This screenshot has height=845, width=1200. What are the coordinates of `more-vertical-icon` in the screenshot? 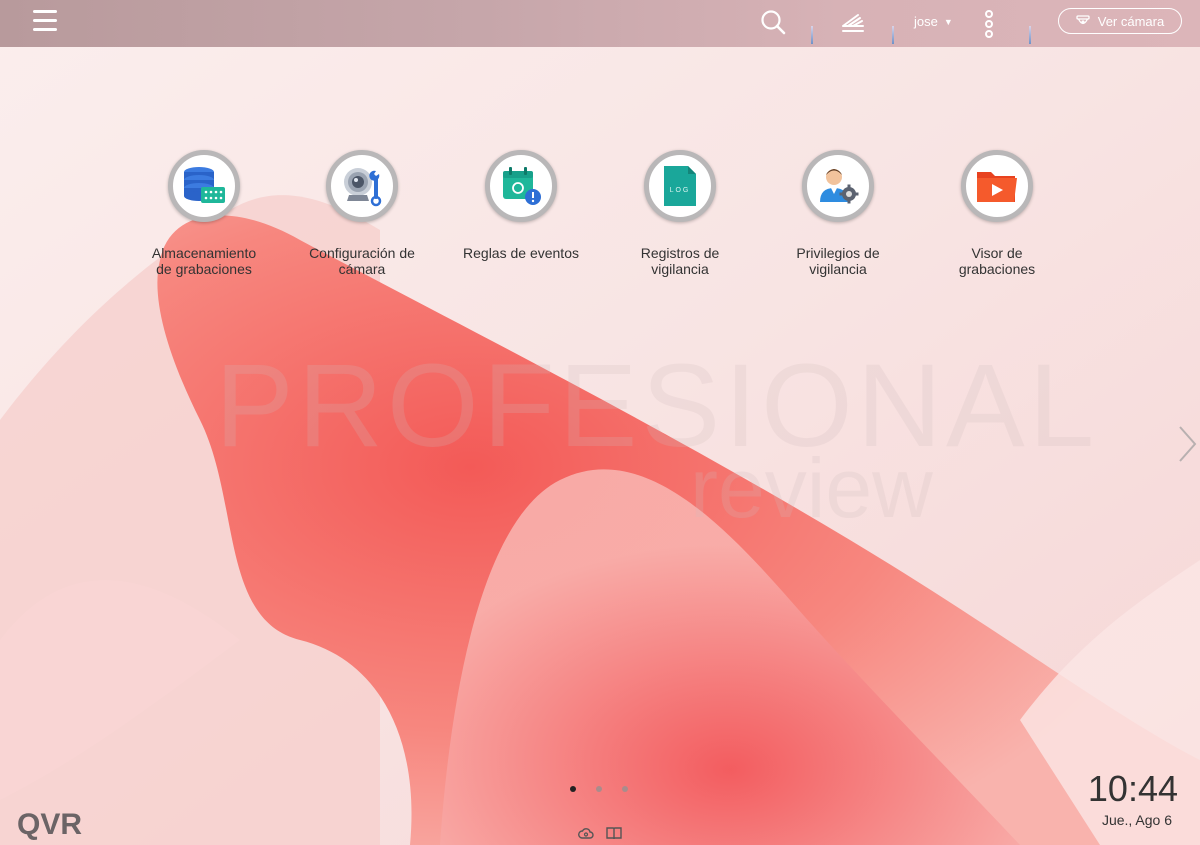 It's located at (989, 14).